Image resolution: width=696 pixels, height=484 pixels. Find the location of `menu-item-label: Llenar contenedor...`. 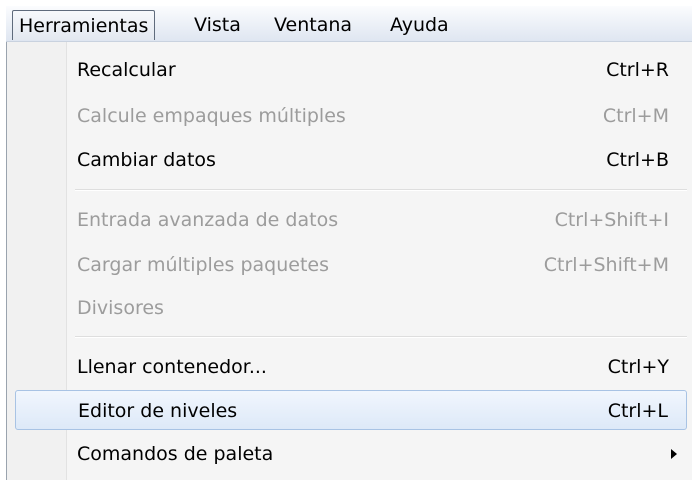

menu-item-label: Llenar contenedor... is located at coordinates (172, 367).